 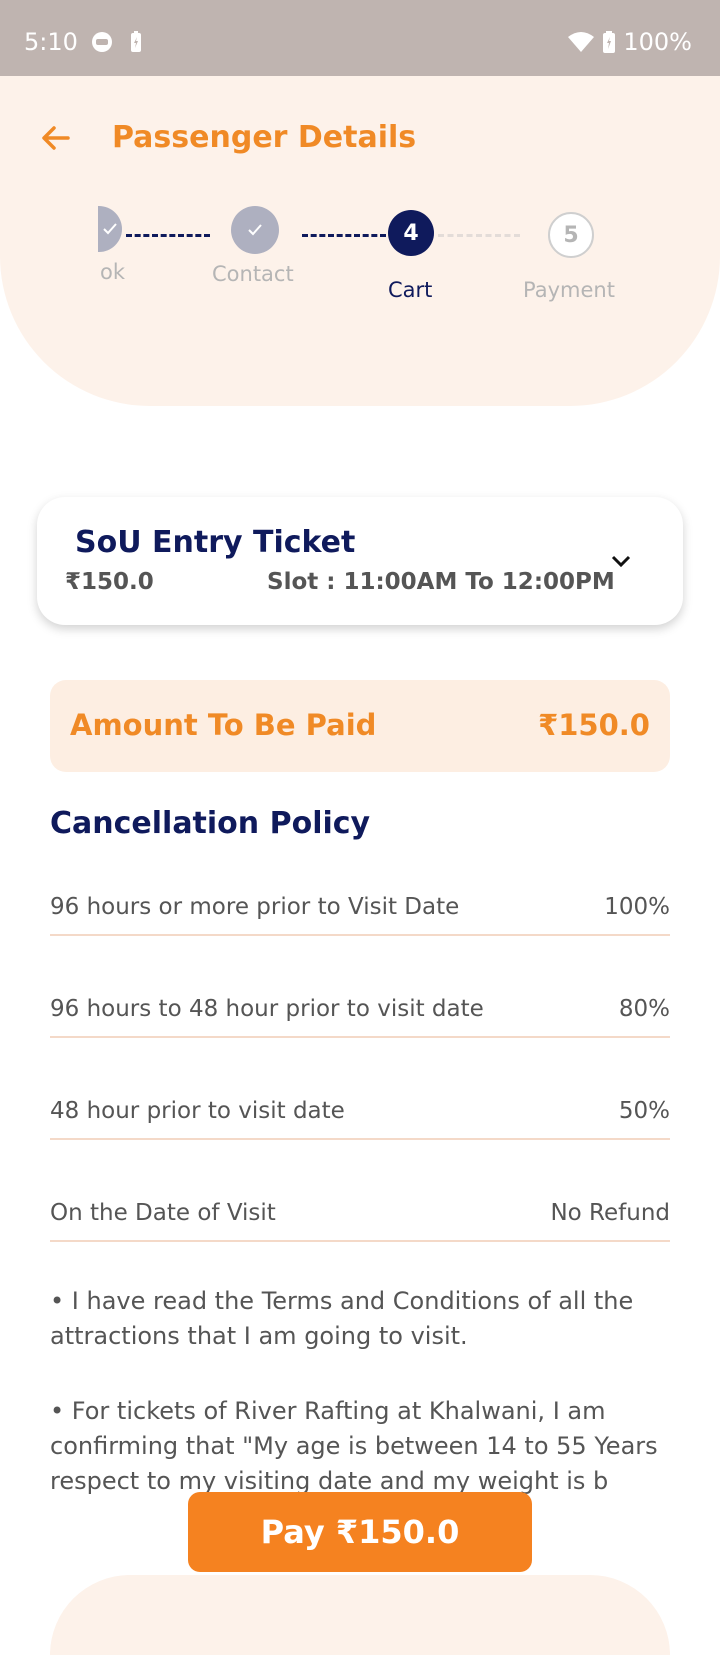 I want to click on chevron-down-icon, so click(x=621, y=561).